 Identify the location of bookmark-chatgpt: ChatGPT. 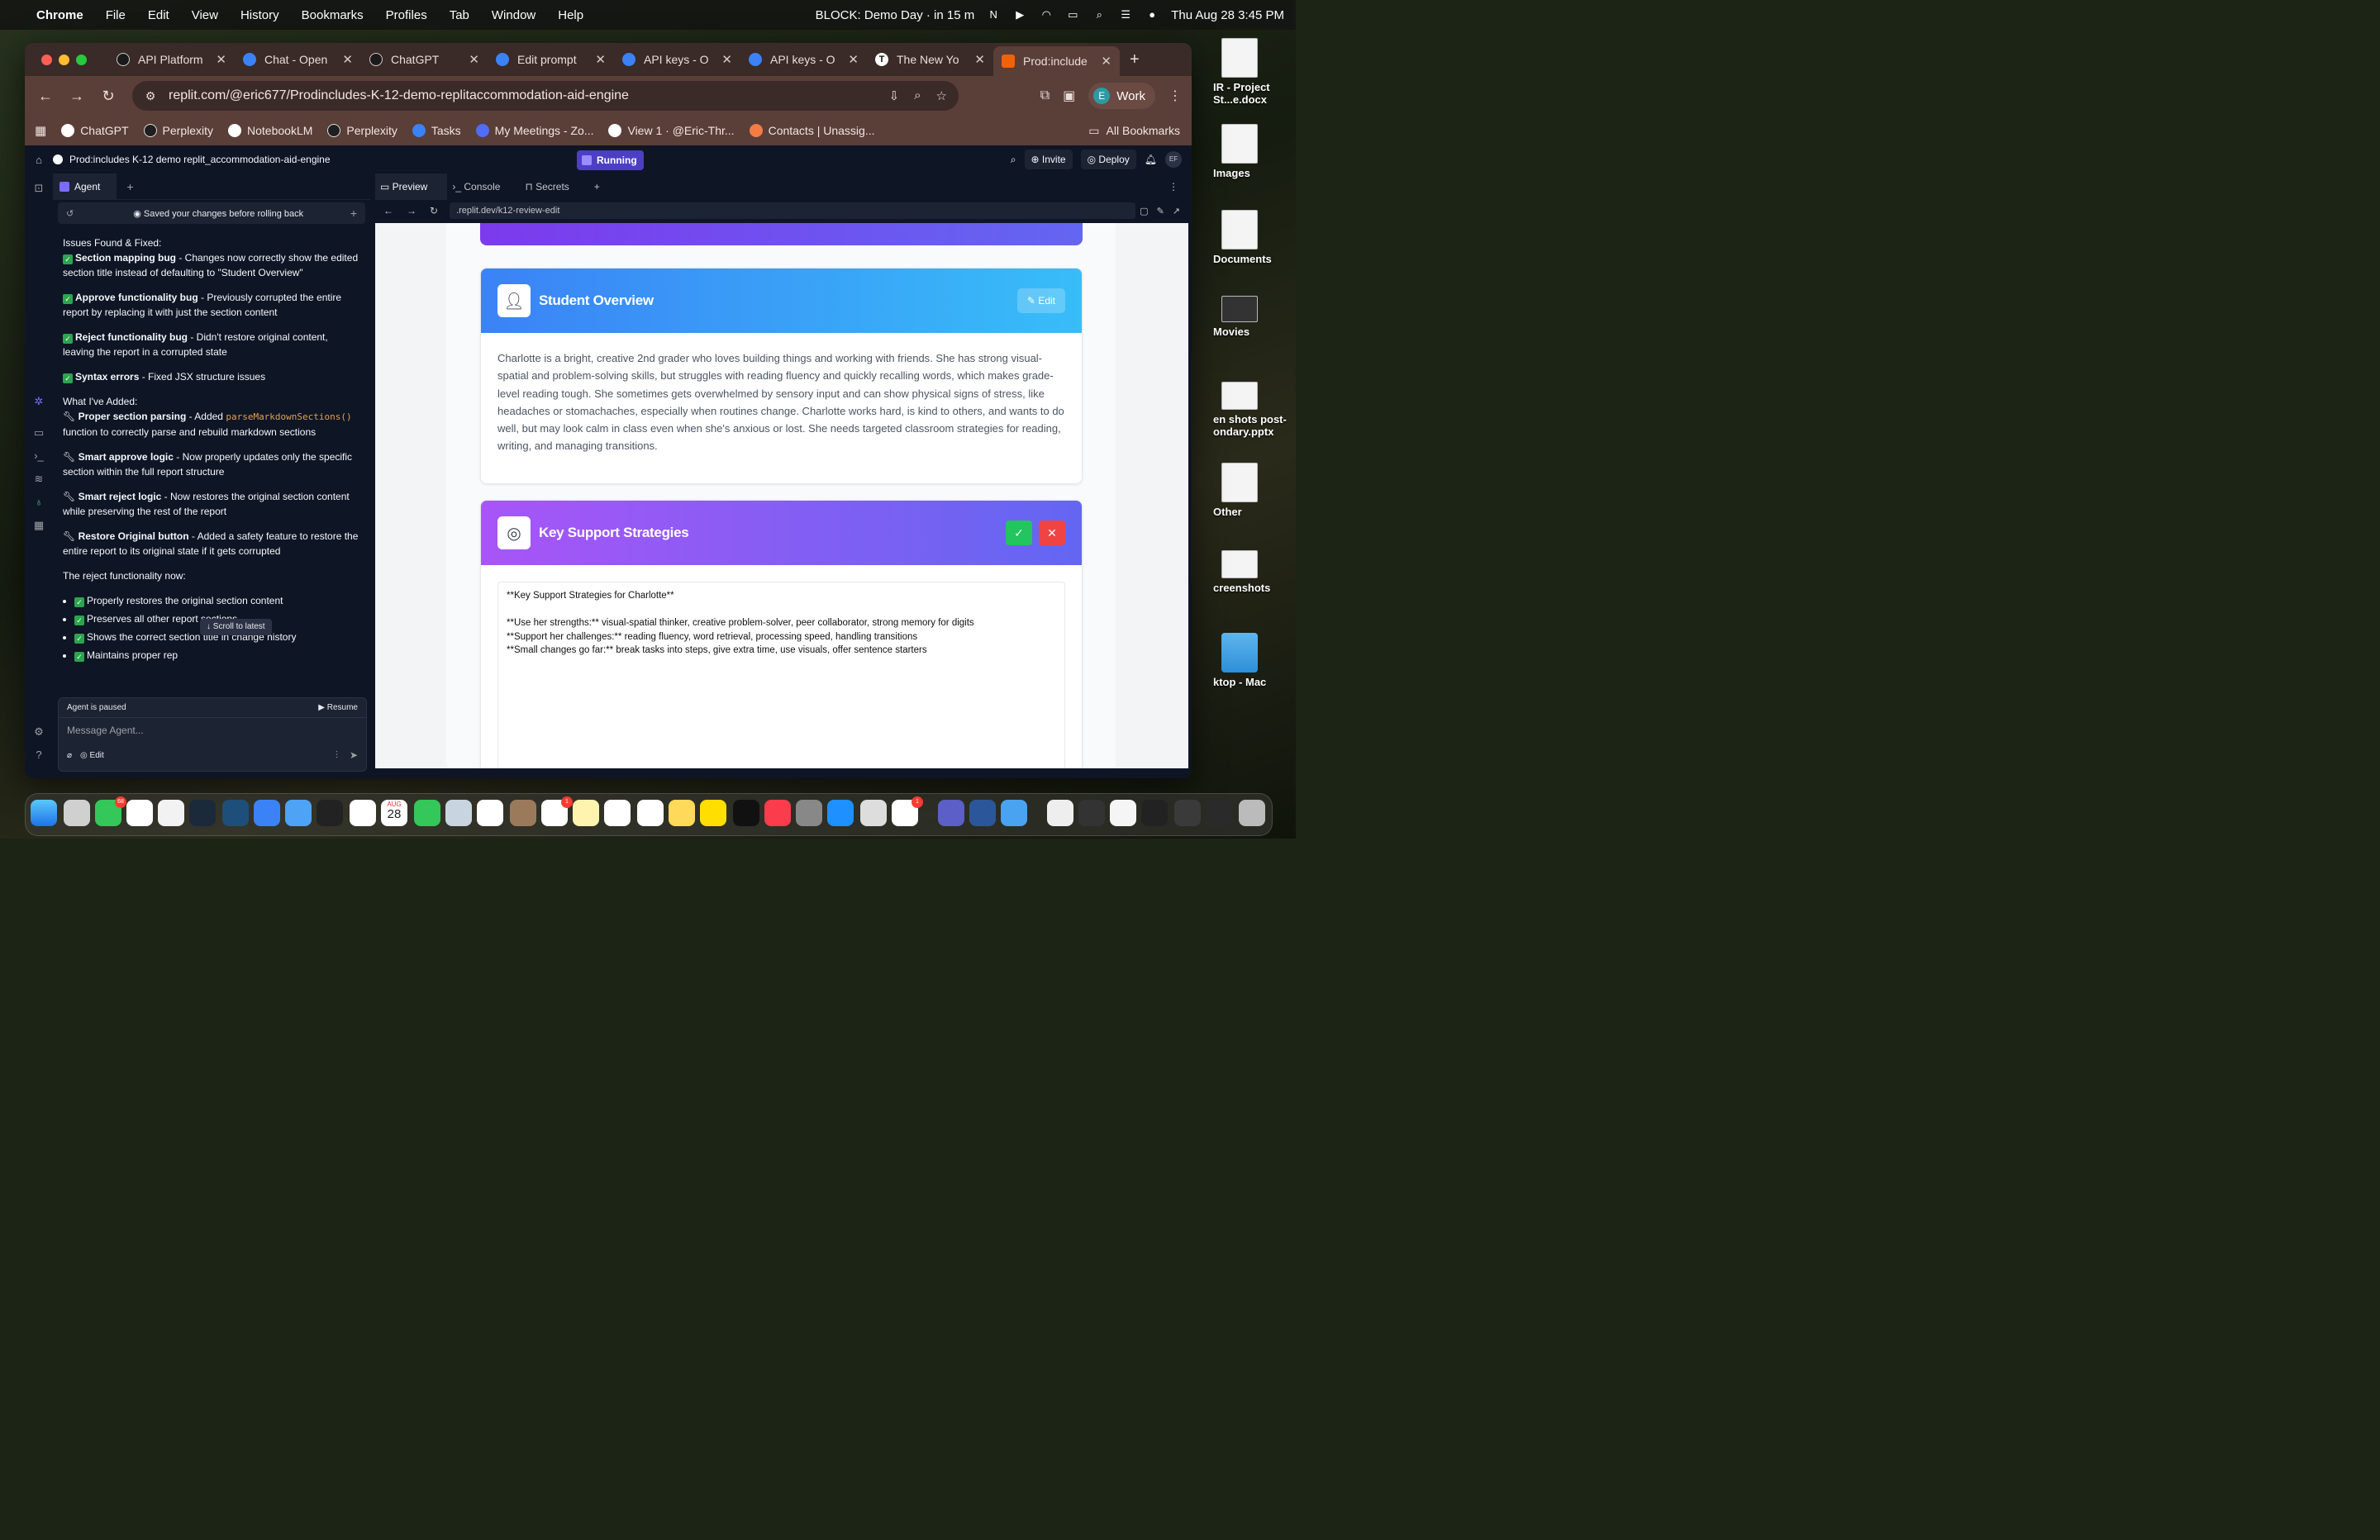
(95, 130).